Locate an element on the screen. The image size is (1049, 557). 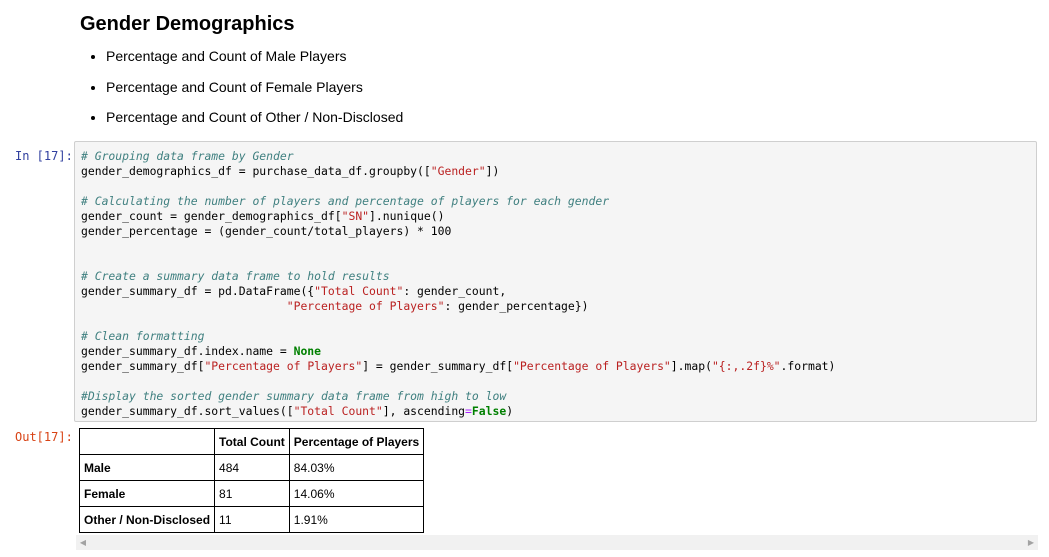
bullet-item: Percentage and Count of Male Players is located at coordinates (563, 56).